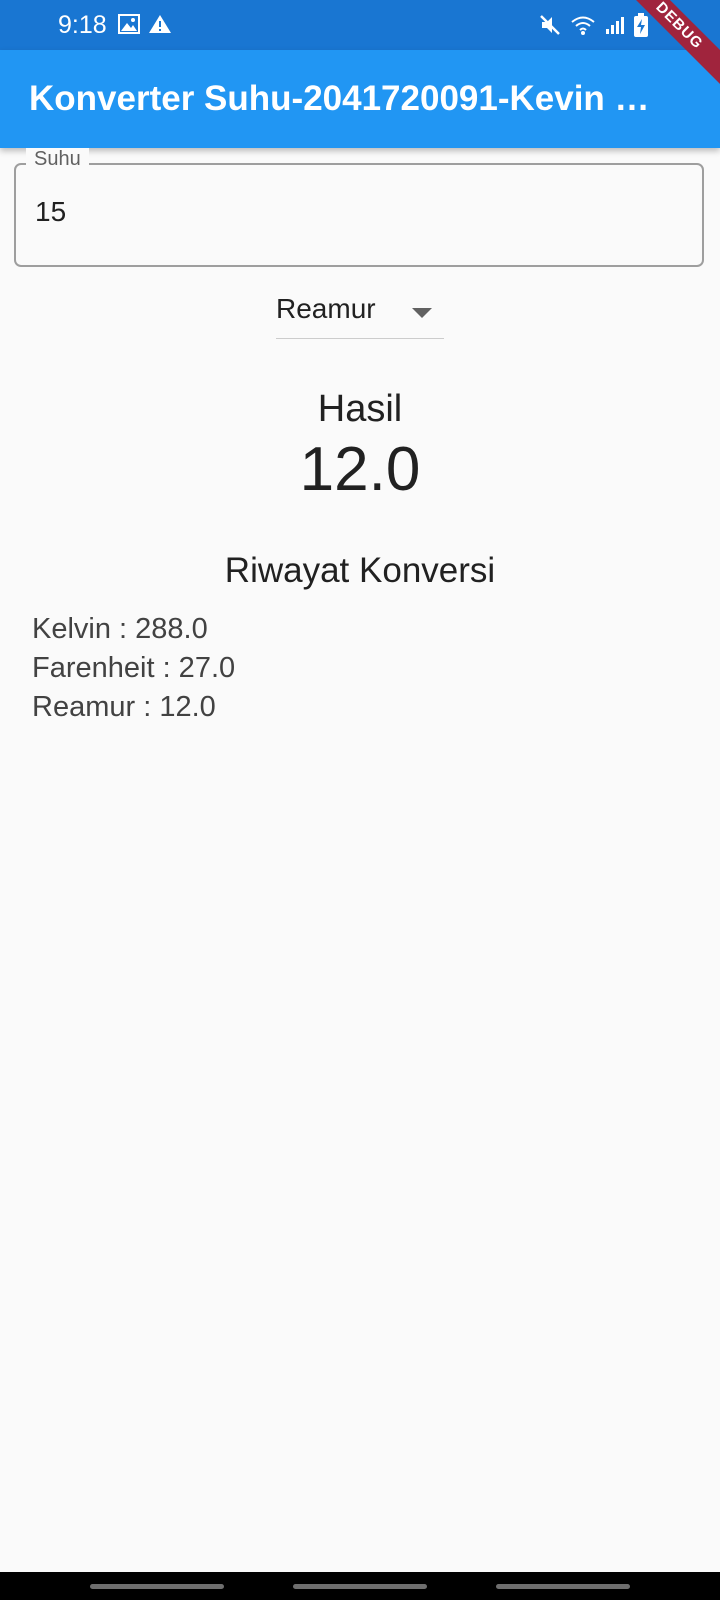 The image size is (720, 1600). What do you see at coordinates (326, 308) in the screenshot?
I see `unit-dropdown-value: Reamur` at bounding box center [326, 308].